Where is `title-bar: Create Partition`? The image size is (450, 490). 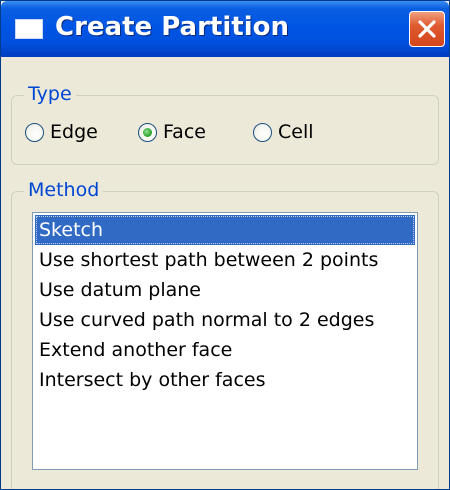
title-bar: Create Partition is located at coordinates (225, 29).